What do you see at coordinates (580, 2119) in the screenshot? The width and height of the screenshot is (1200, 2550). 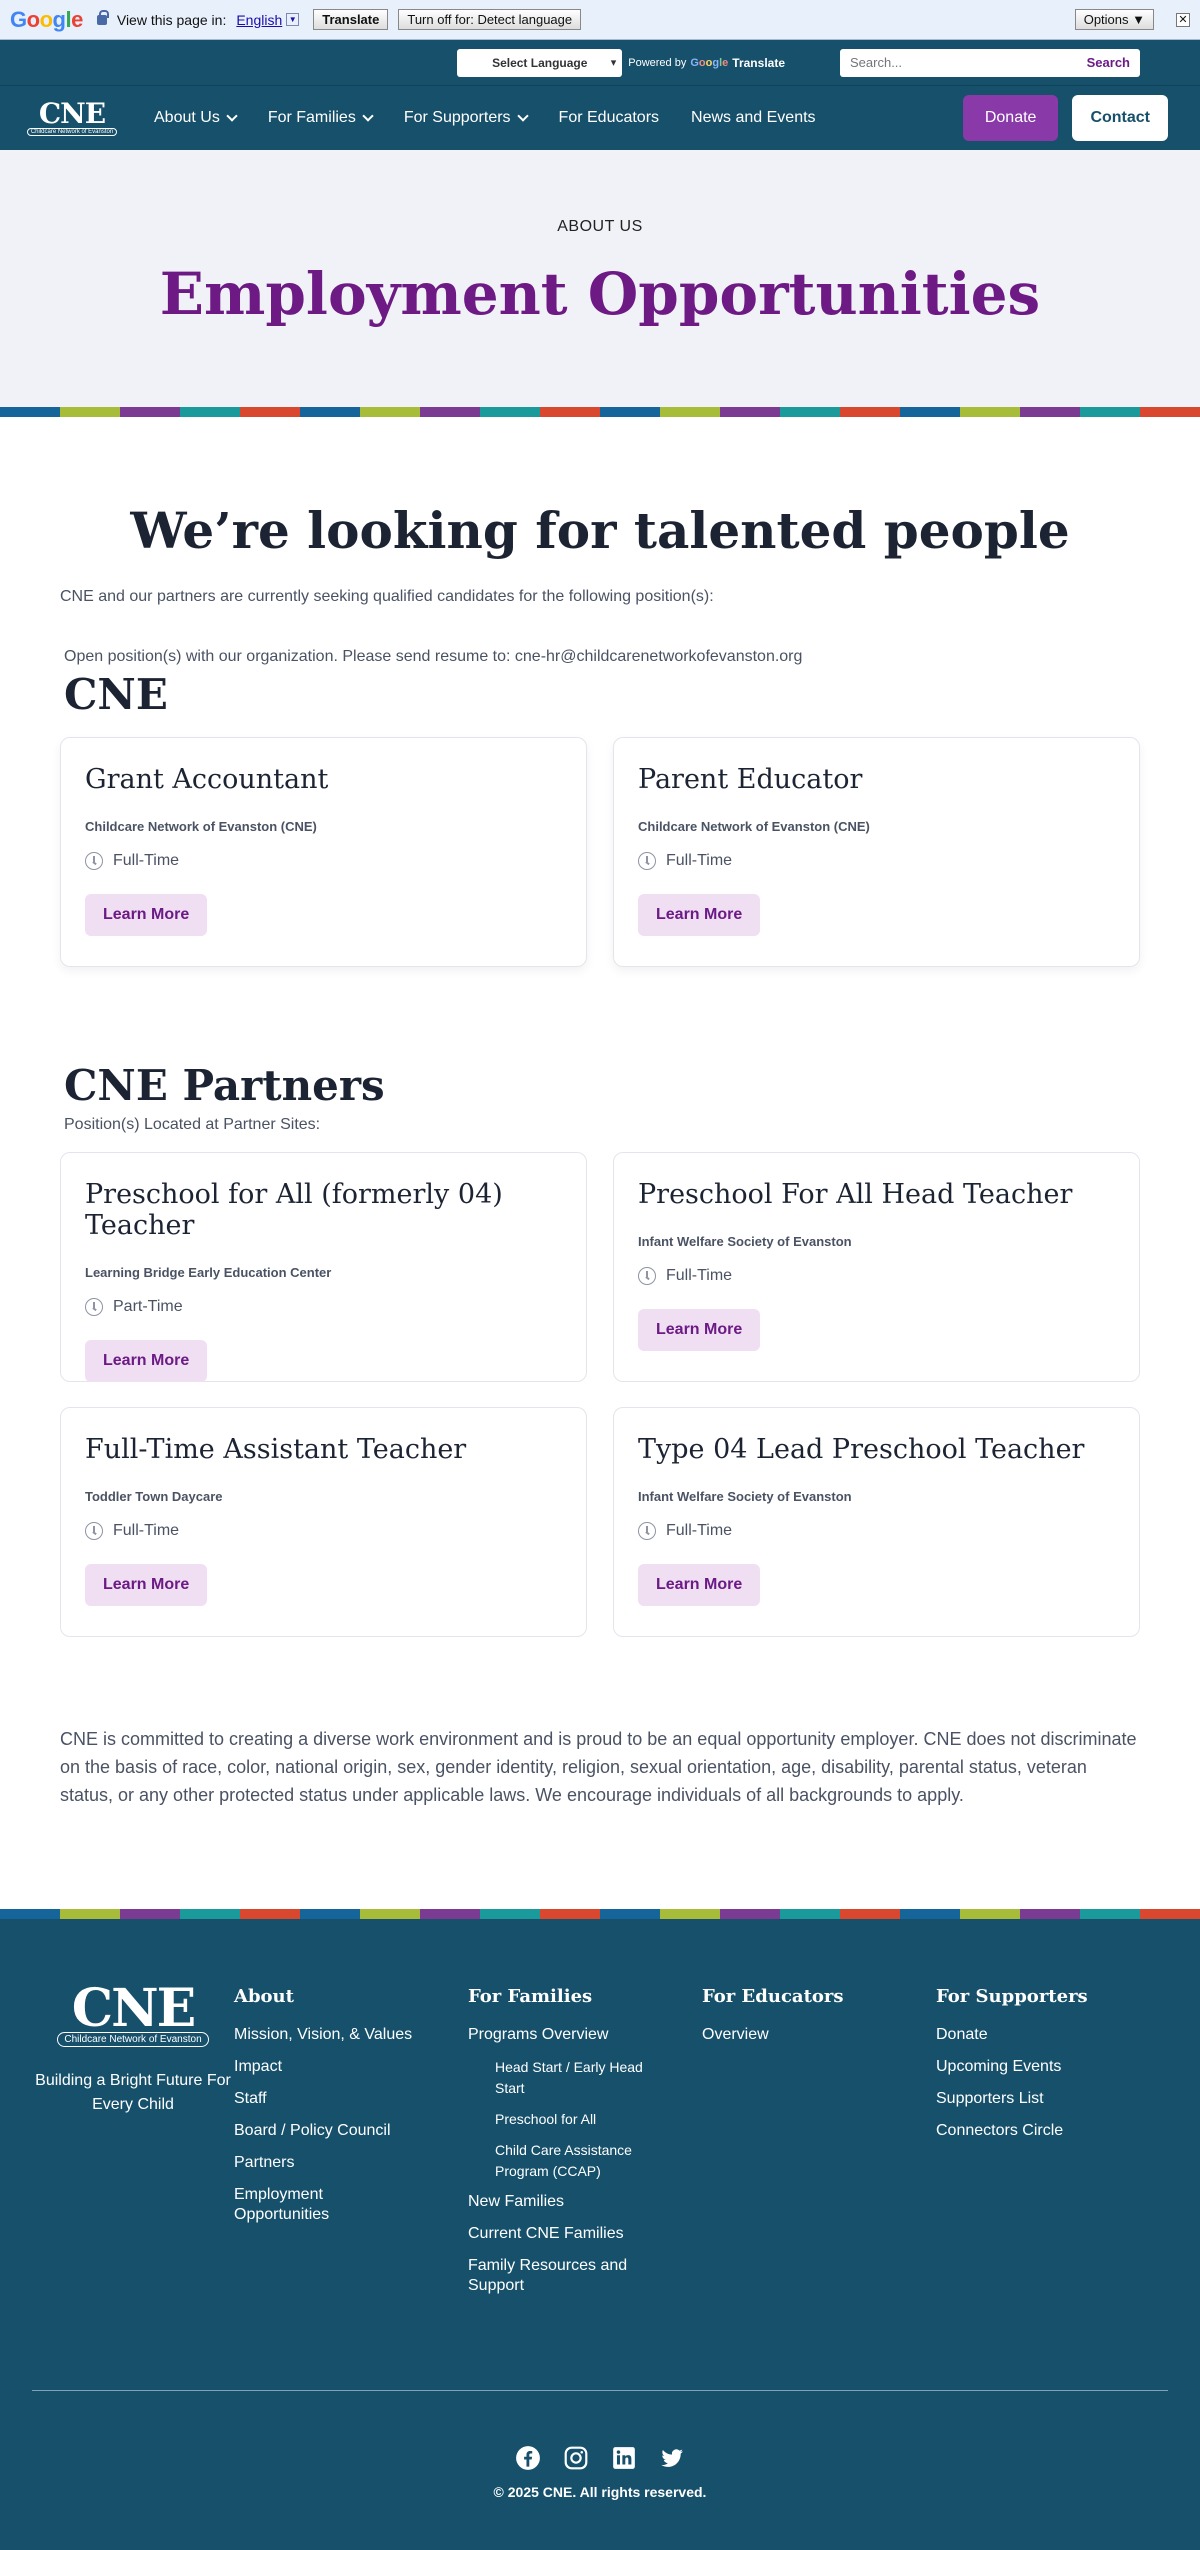 I see `footer-sub-link: Preschool for All` at bounding box center [580, 2119].